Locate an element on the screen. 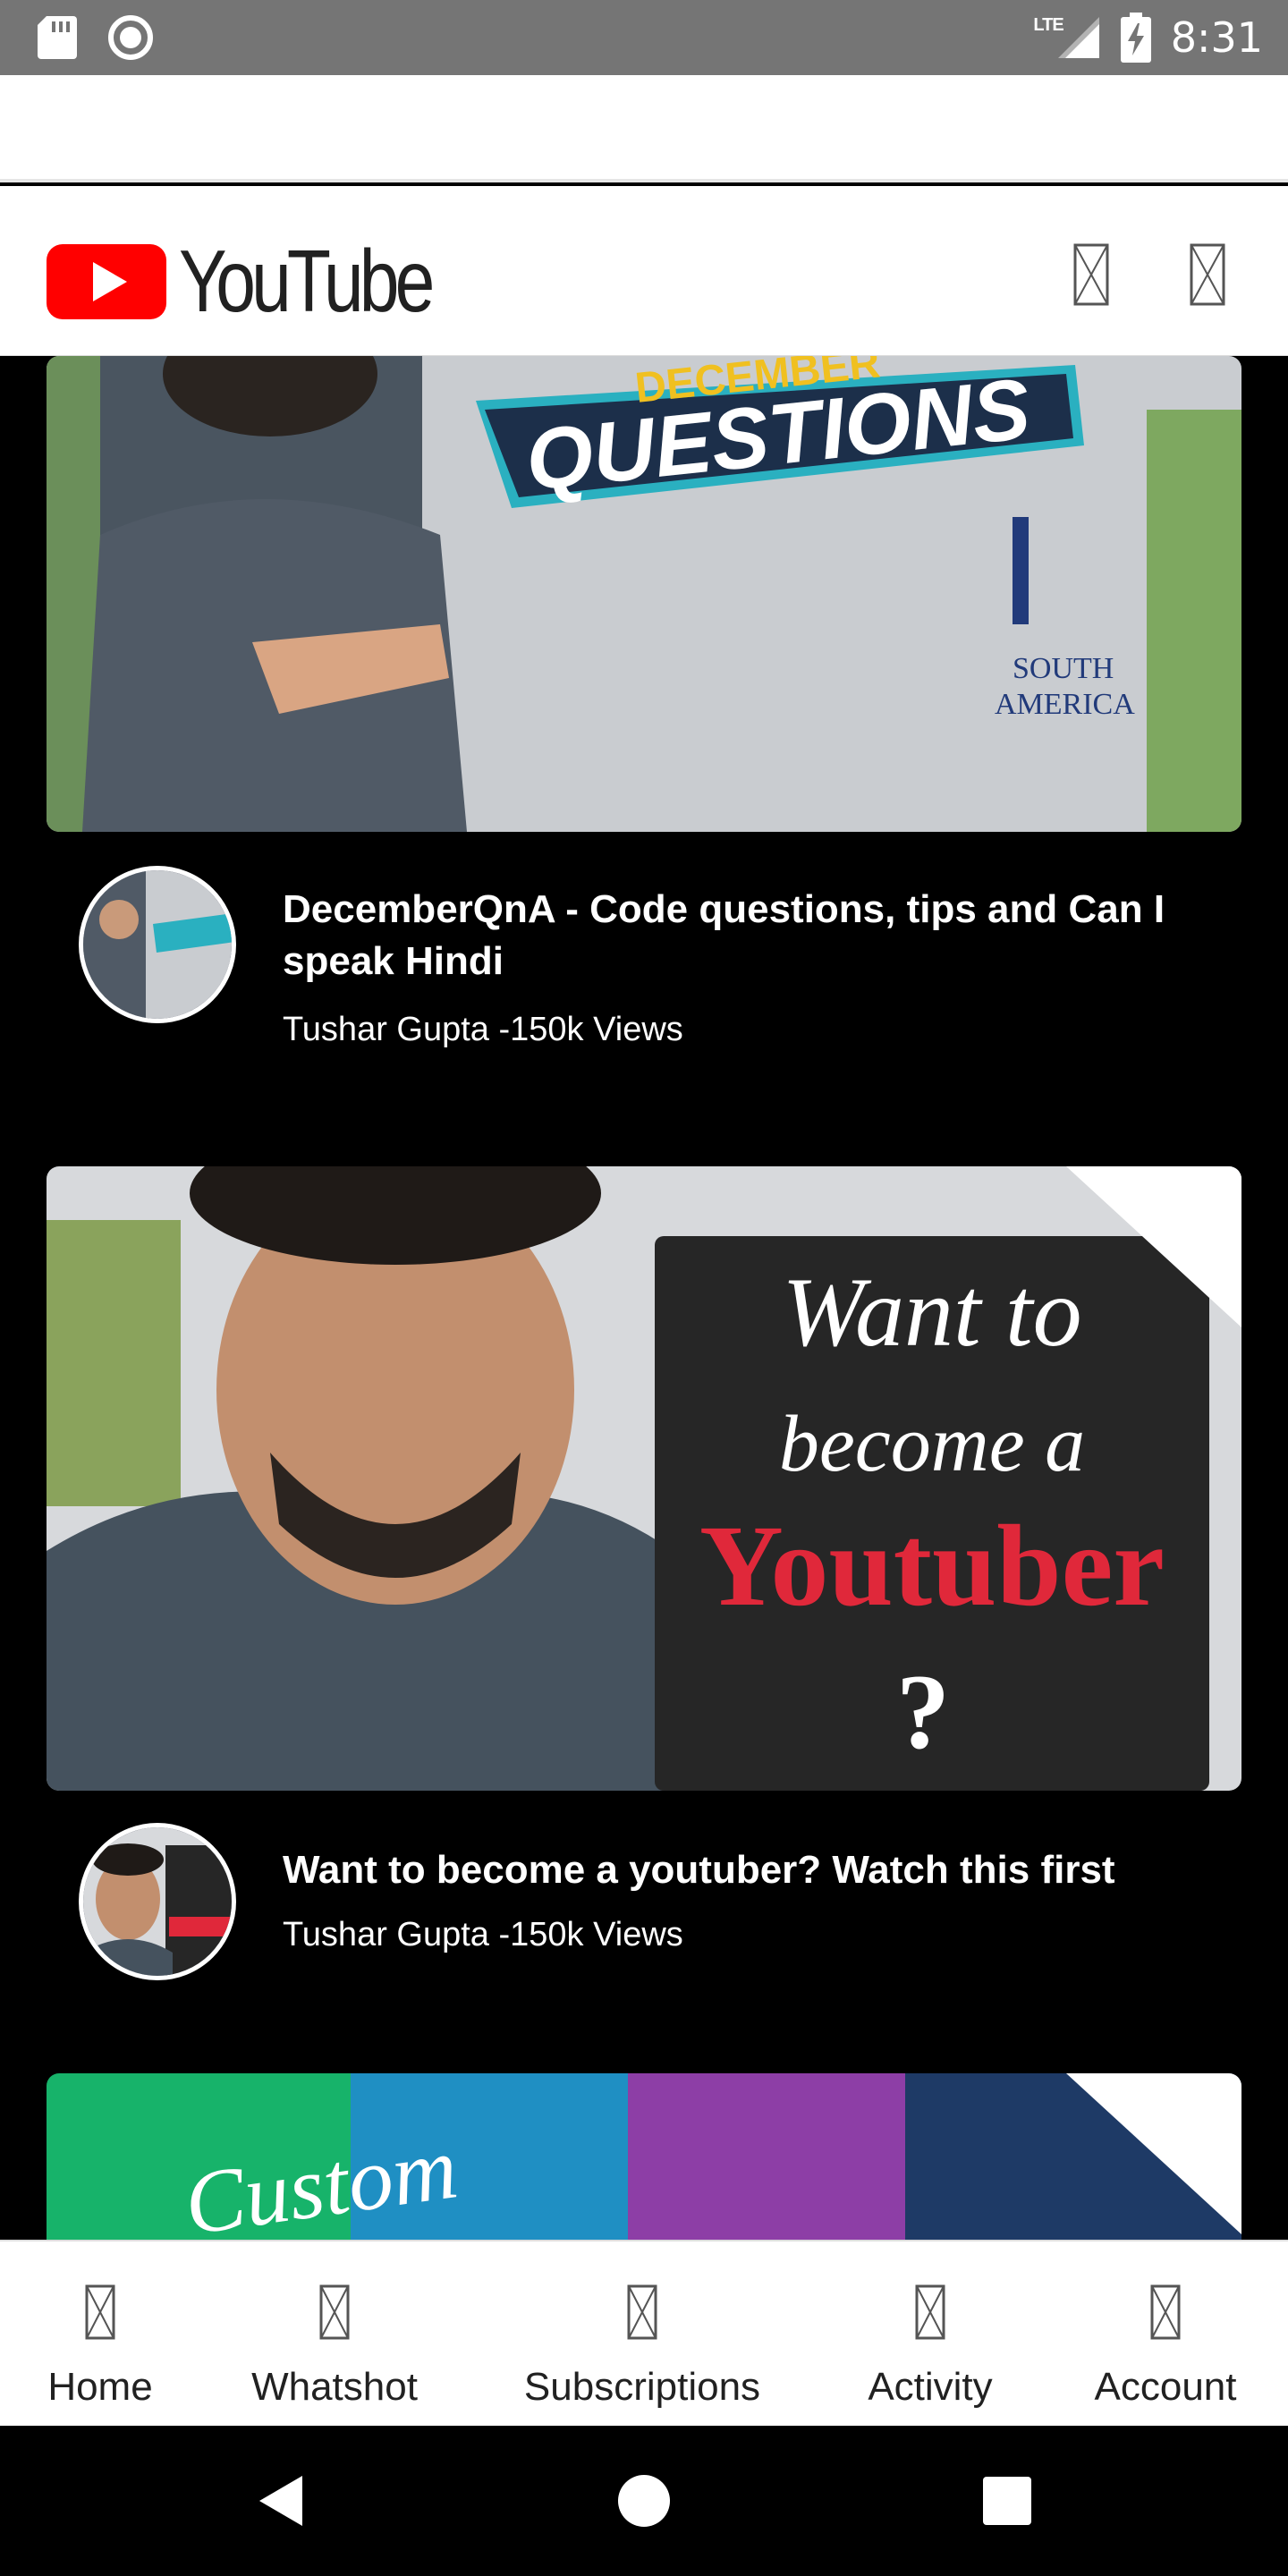 This screenshot has width=1288, height=2576. thumb-caption-question-mark: ? is located at coordinates (923, 1711).